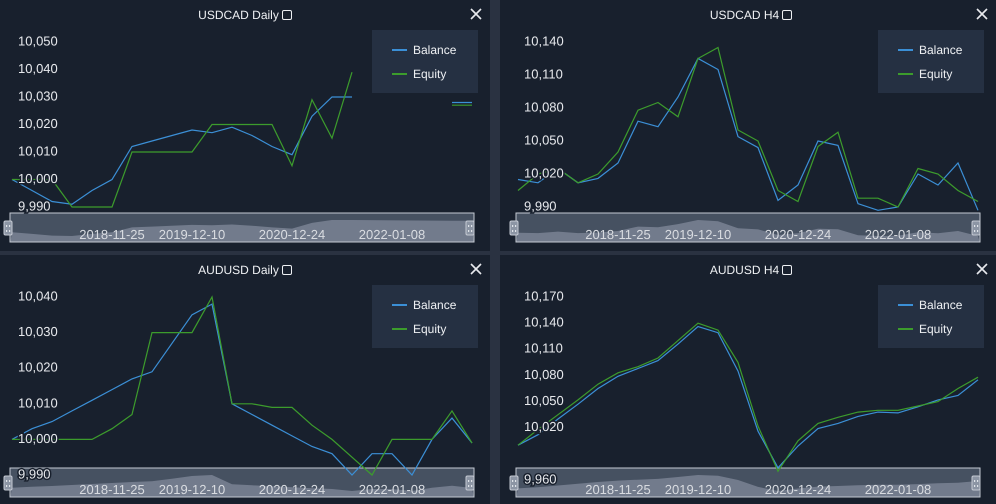 This screenshot has height=504, width=996. What do you see at coordinates (745, 15) in the screenshot?
I see `chart-title: USDCAD H4` at bounding box center [745, 15].